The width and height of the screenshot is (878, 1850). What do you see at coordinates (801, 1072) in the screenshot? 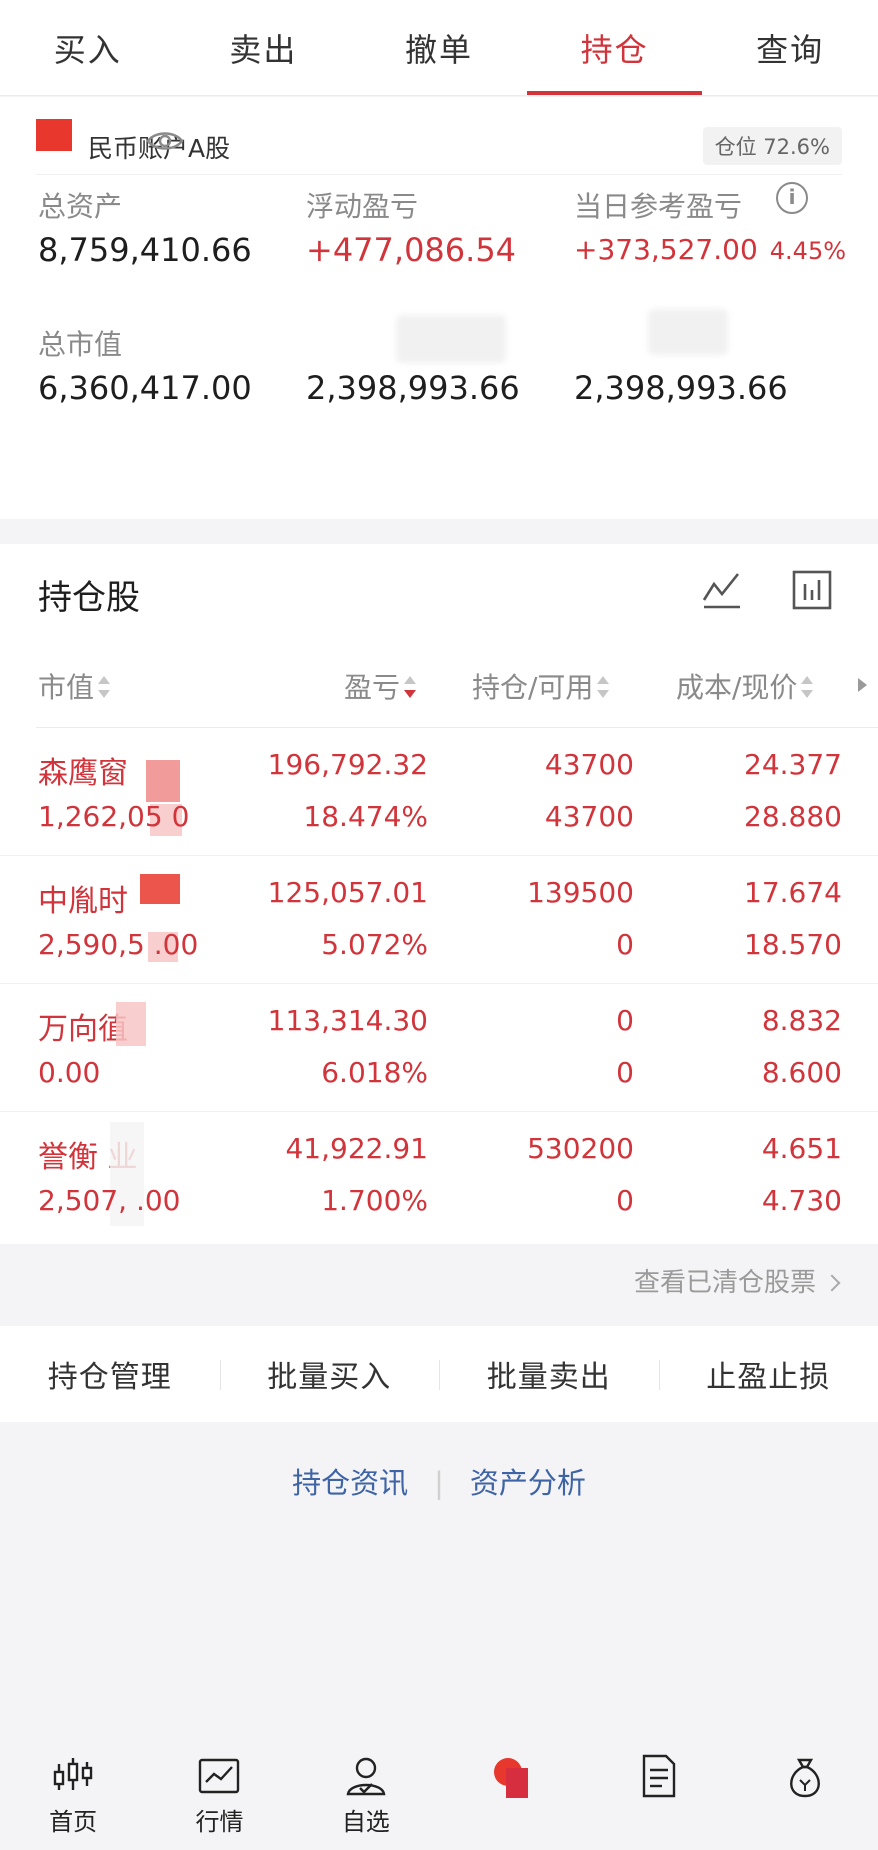
I see `stock-price: 8.600` at bounding box center [801, 1072].